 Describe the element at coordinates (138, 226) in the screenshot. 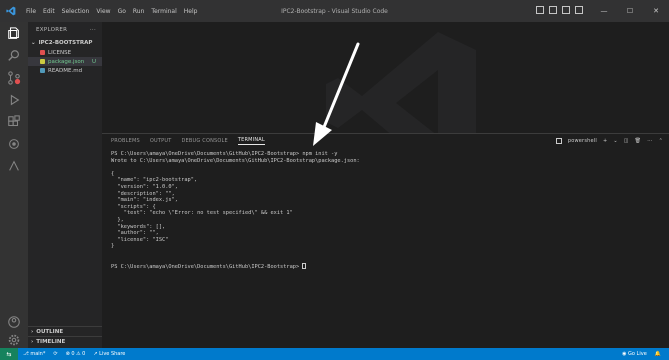

I see `terminal-line: "keywords": [],` at that location.